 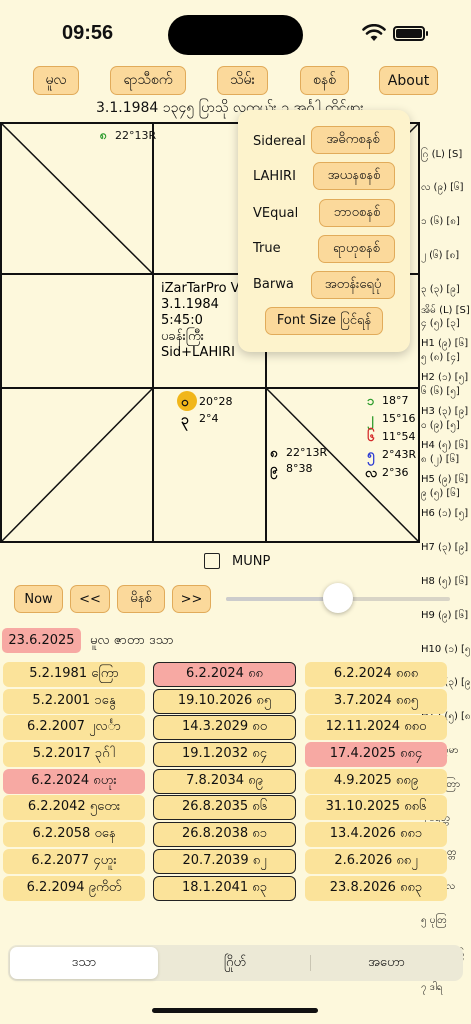 What do you see at coordinates (371, 456) in the screenshot?
I see `planet-symbol: ၅` at bounding box center [371, 456].